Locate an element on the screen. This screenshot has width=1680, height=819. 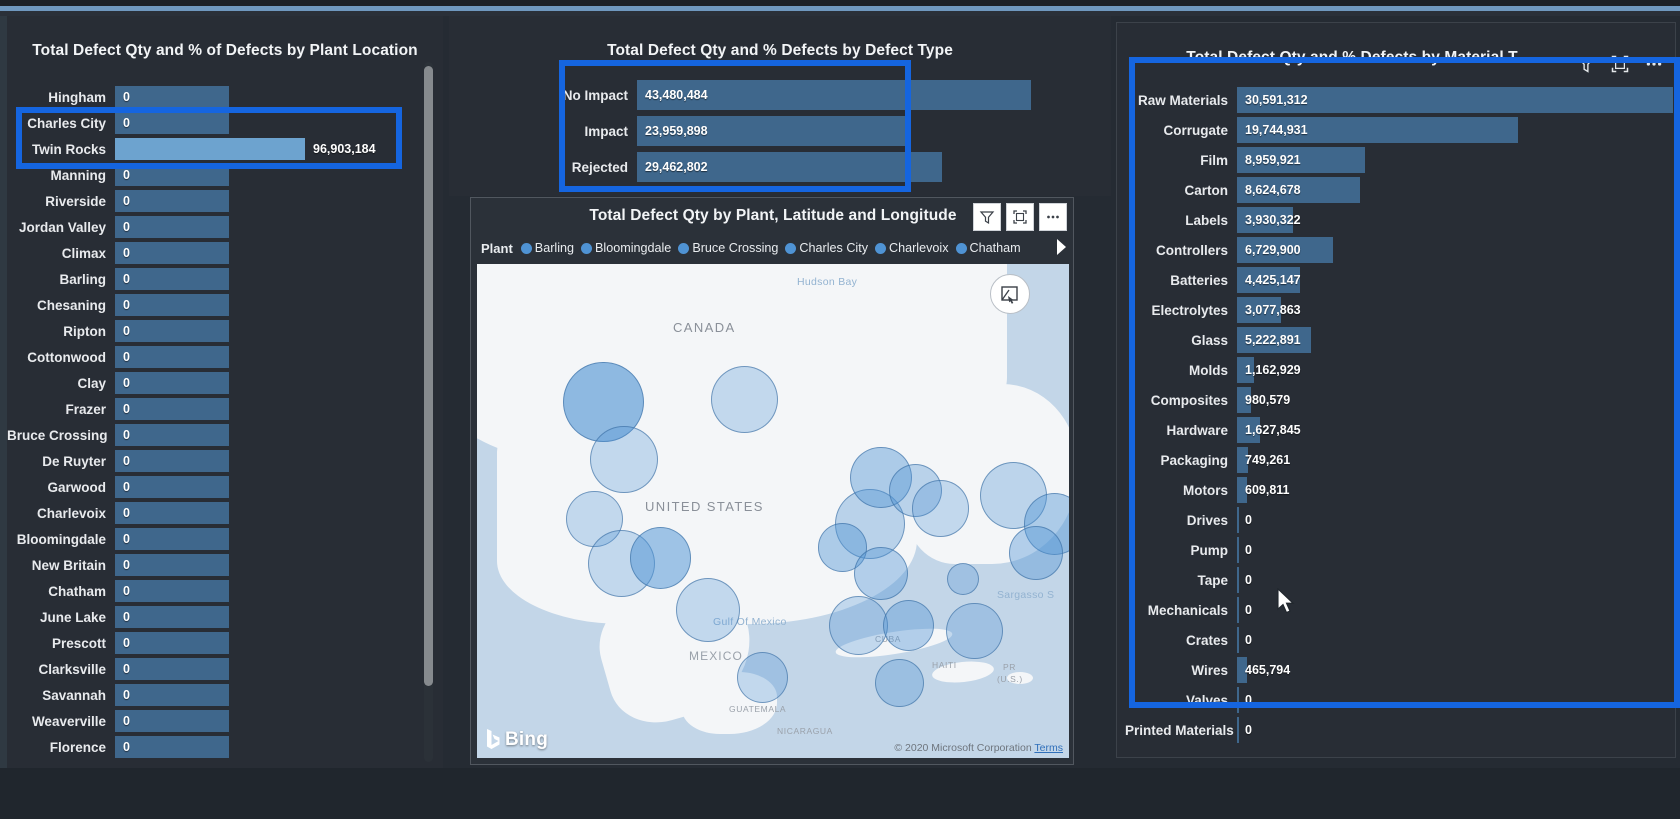
bar-row: Printed Materials 0 is located at coordinates (1399, 730).